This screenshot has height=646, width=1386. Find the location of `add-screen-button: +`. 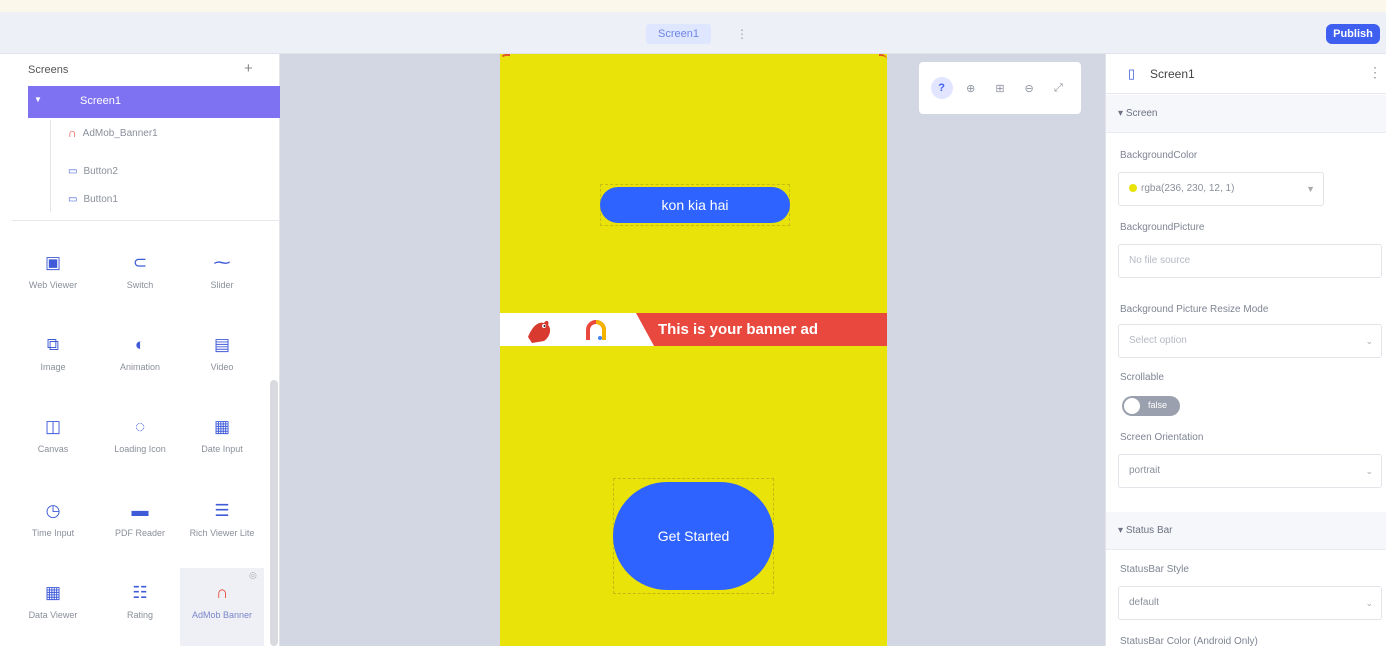

add-screen-button: + is located at coordinates (248, 68).